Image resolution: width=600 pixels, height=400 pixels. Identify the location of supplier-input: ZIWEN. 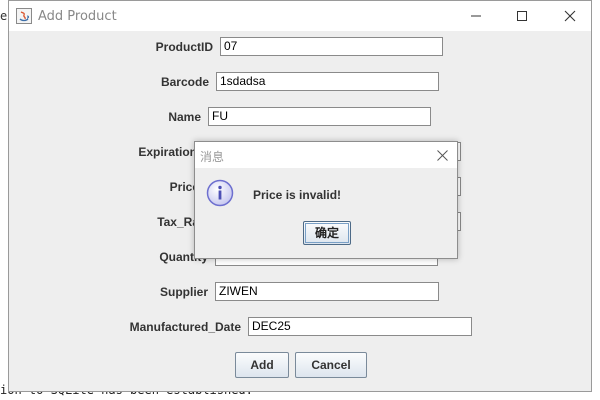
(327, 291).